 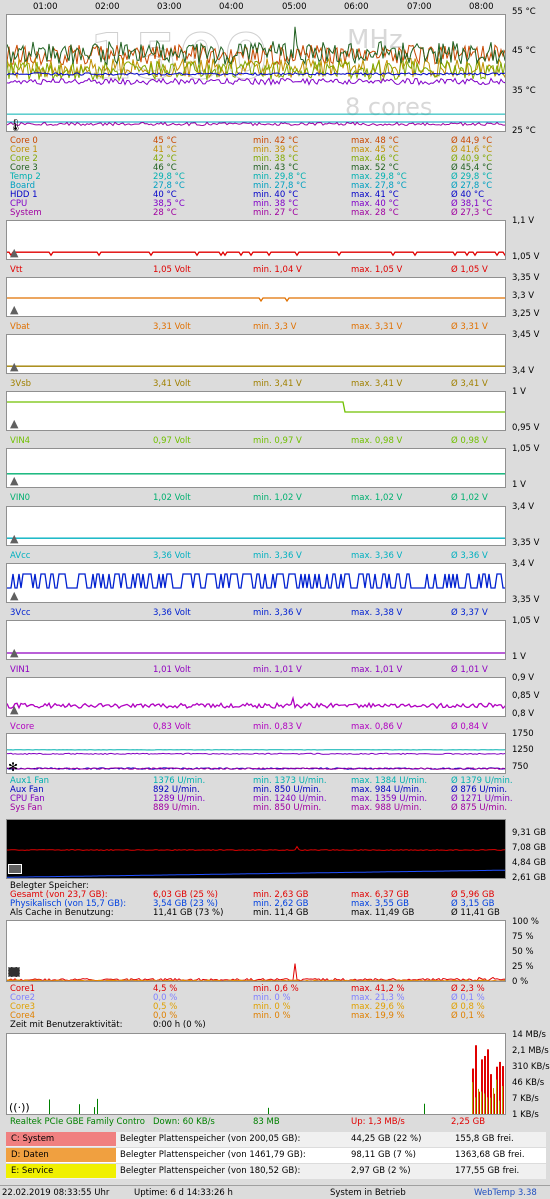 What do you see at coordinates (529, 848) in the screenshot?
I see `memory-ylabel: 7,08 GB` at bounding box center [529, 848].